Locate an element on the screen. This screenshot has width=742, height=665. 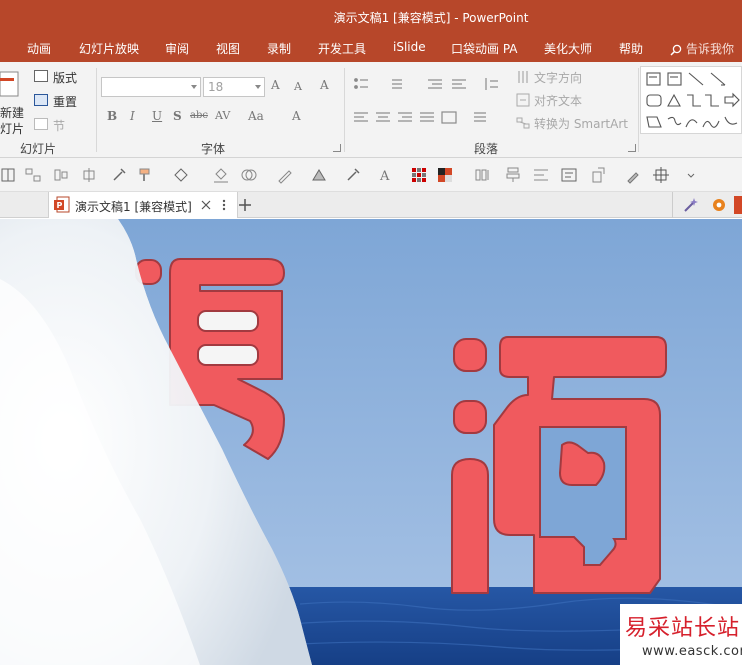
text-color-icon: A is located at coordinates (385, 175).